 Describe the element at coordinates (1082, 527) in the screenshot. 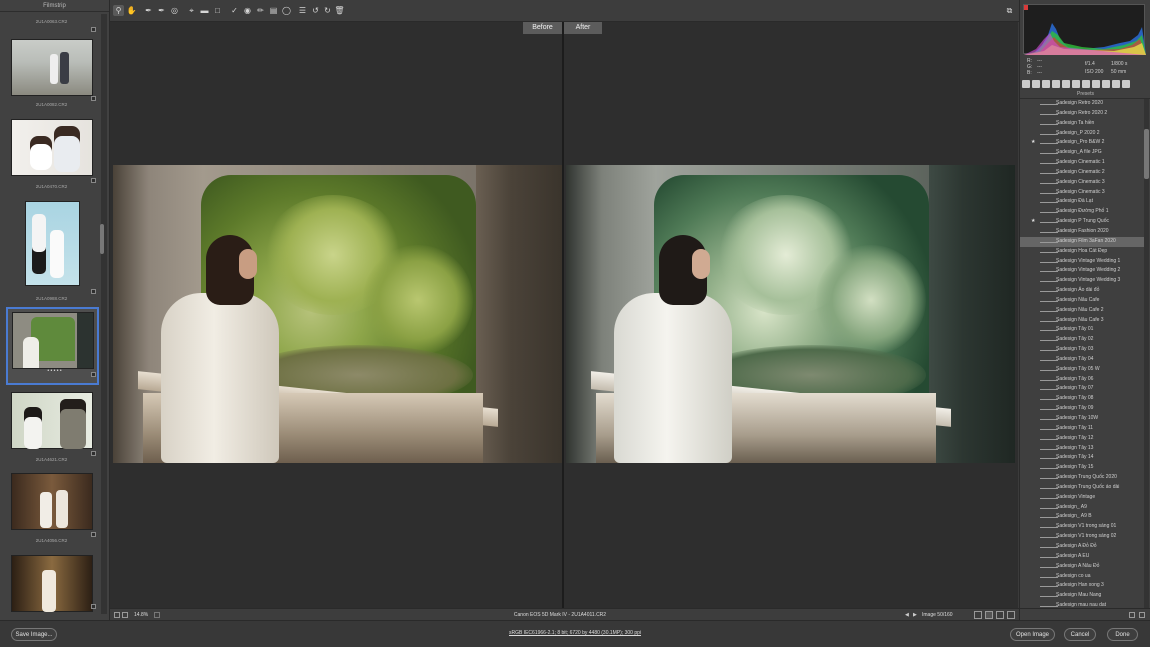

I see `preset-item: Sadesign V1 trong sáng 01` at that location.